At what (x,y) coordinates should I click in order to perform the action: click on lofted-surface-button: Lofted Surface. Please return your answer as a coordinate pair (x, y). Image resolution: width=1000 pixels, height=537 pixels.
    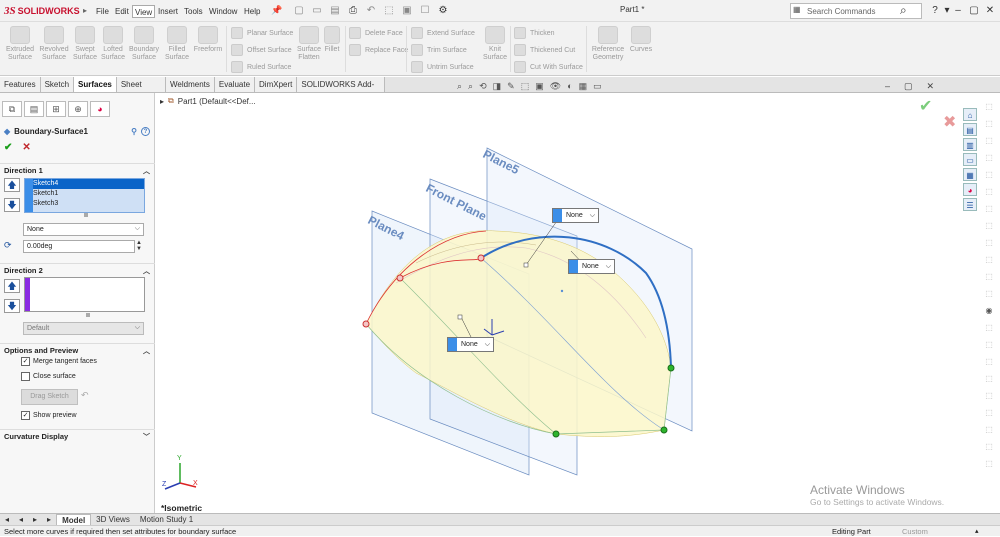
    Looking at the image, I should click on (113, 49).